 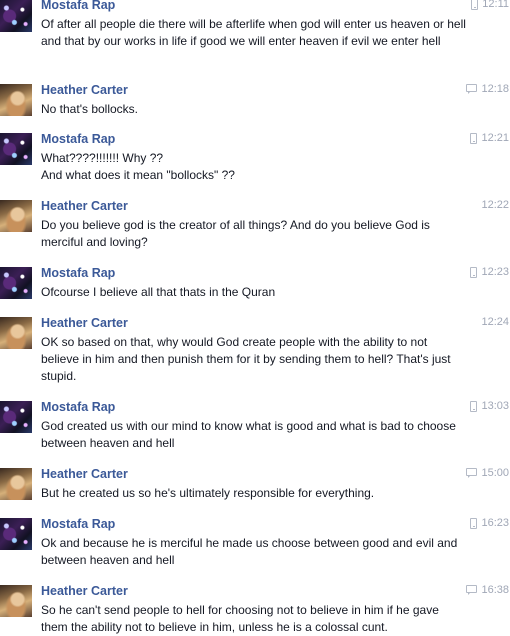 What do you see at coordinates (495, 138) in the screenshot?
I see `timestamp-text: 12:21` at bounding box center [495, 138].